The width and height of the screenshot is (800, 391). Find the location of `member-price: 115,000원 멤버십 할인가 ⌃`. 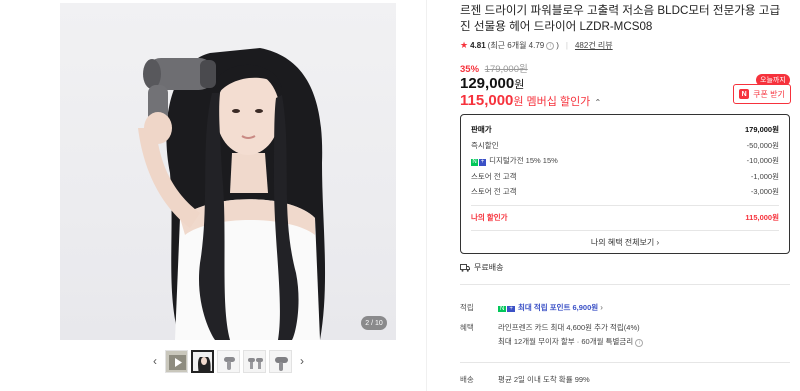

member-price: 115,000원 멤버십 할인가 ⌃ is located at coordinates (530, 100).